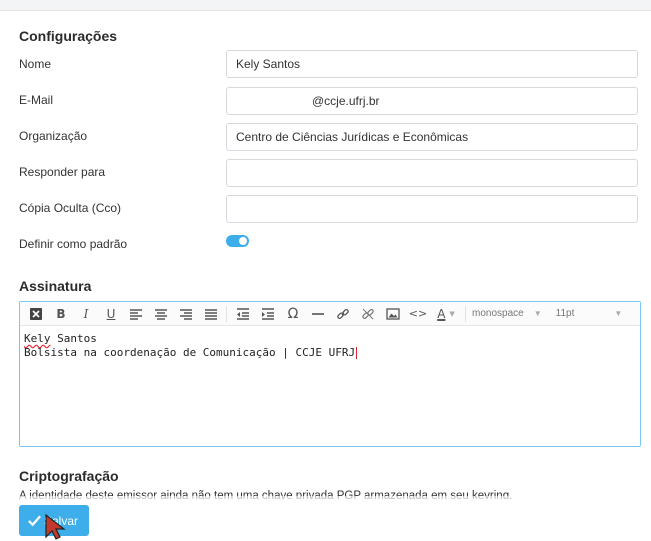 The image size is (651, 541). I want to click on indent-icon, so click(268, 314).